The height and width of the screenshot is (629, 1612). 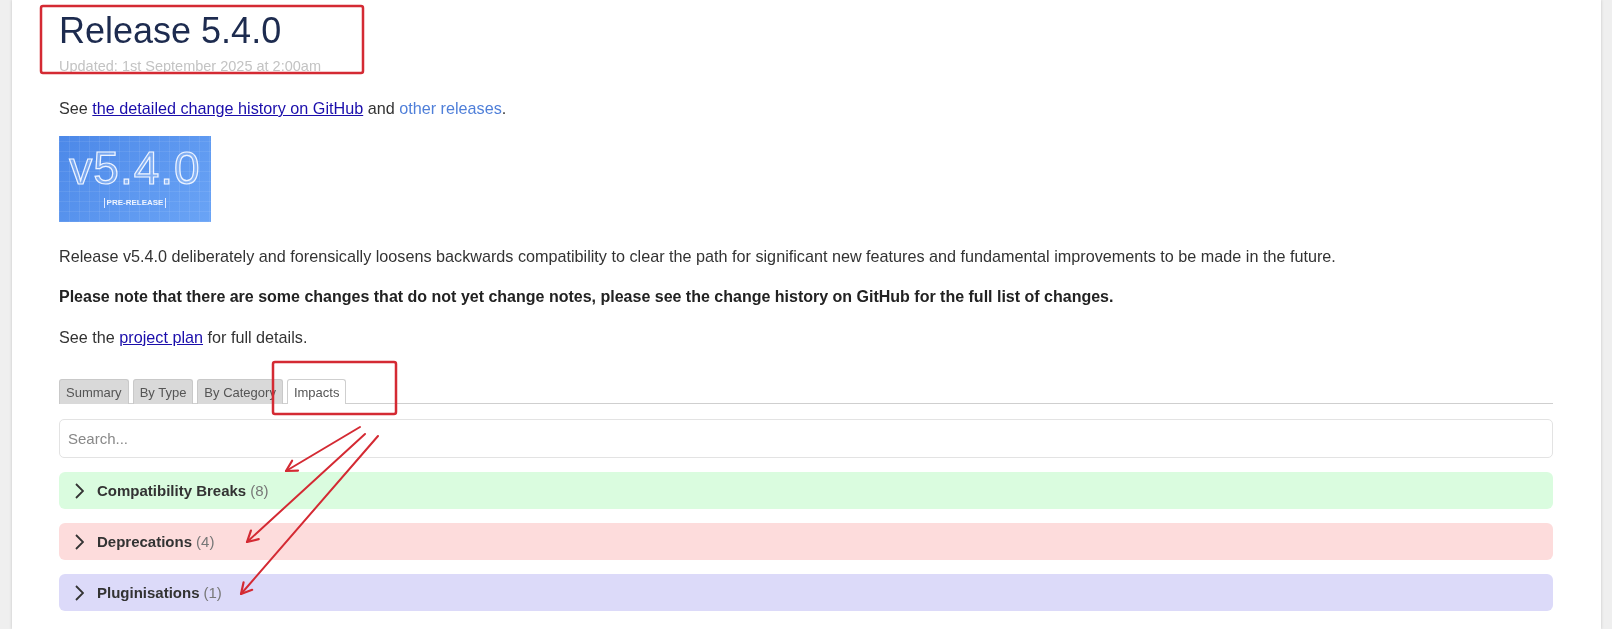 I want to click on tab: By Type, so click(x=163, y=391).